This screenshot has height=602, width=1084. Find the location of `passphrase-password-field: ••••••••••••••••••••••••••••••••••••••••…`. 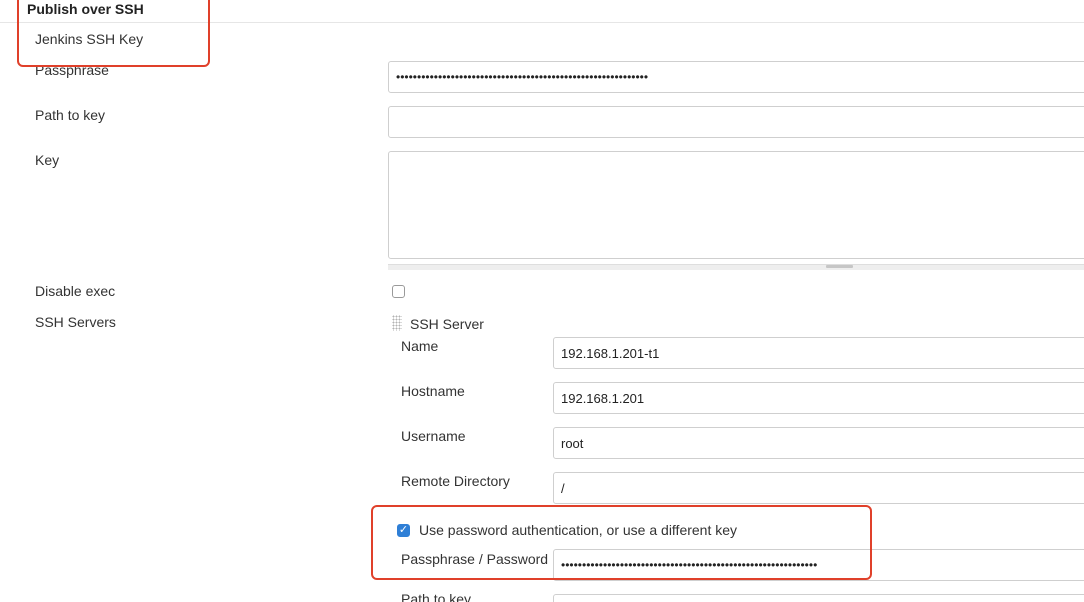

passphrase-password-field: ••••••••••••••••••••••••••••••••••••••••… is located at coordinates (818, 565).